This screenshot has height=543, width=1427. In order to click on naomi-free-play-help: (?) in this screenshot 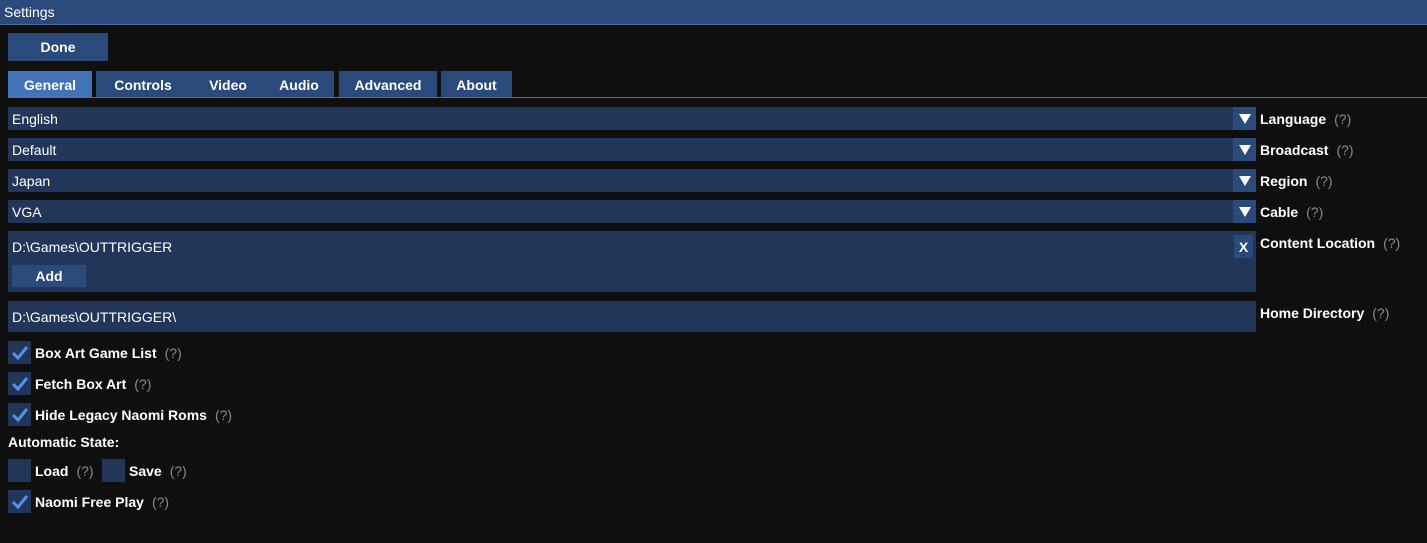, I will do `click(160, 502)`.